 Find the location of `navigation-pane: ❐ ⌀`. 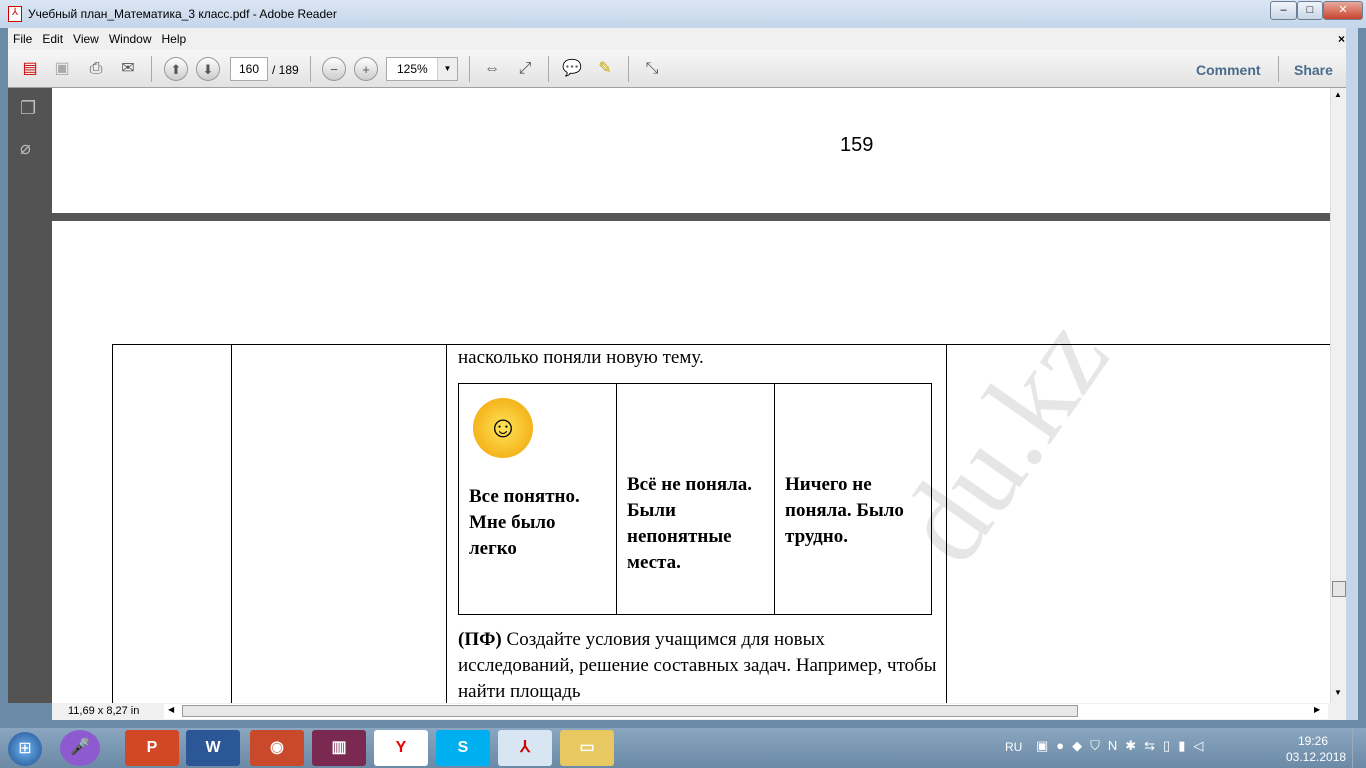

navigation-pane: ❐ ⌀ is located at coordinates (30, 395).